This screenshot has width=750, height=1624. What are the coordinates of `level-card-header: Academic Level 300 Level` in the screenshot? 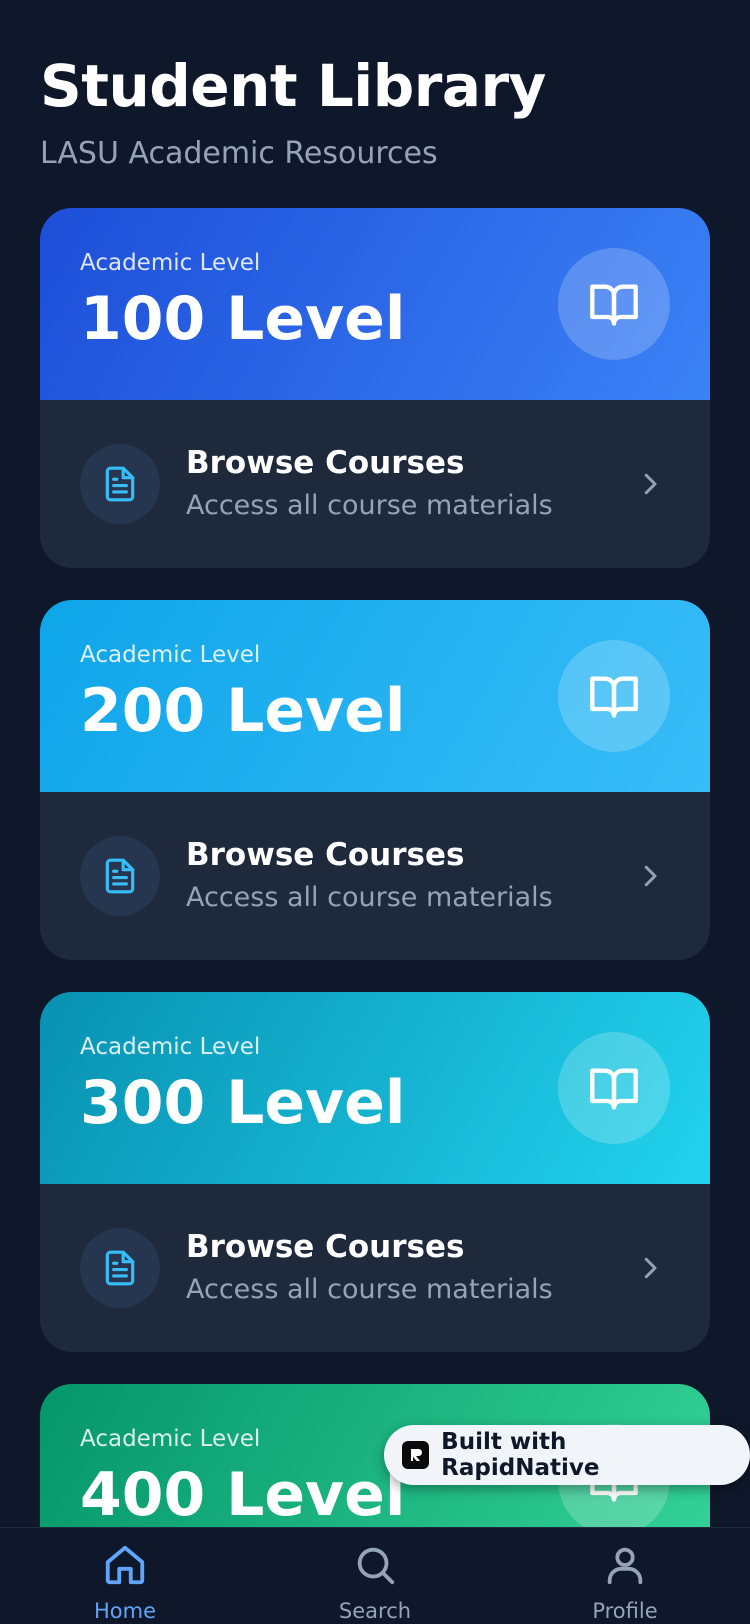 It's located at (375, 1088).